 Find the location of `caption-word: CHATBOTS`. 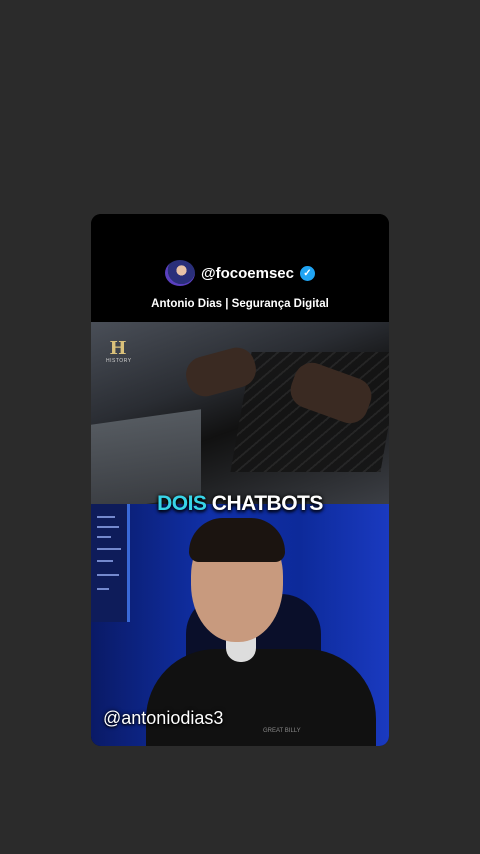

caption-word: CHATBOTS is located at coordinates (267, 503).